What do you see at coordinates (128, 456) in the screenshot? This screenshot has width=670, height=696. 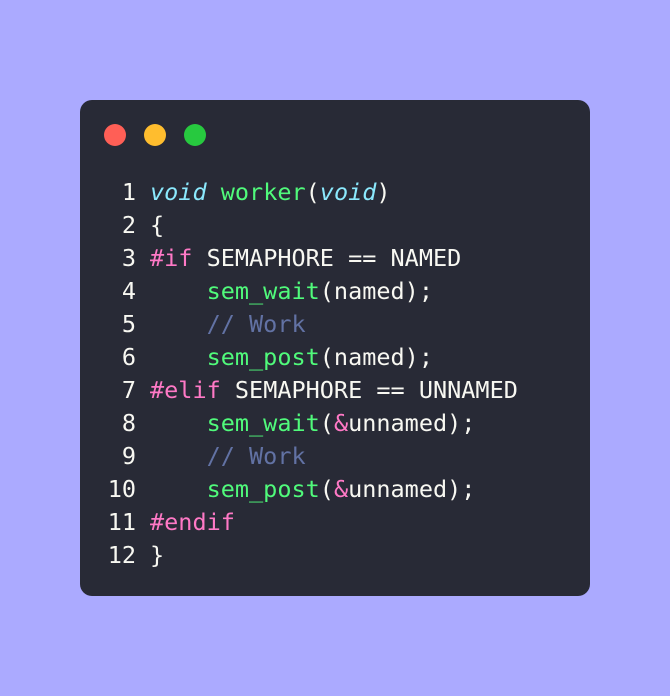 I see `line-number: 9` at bounding box center [128, 456].